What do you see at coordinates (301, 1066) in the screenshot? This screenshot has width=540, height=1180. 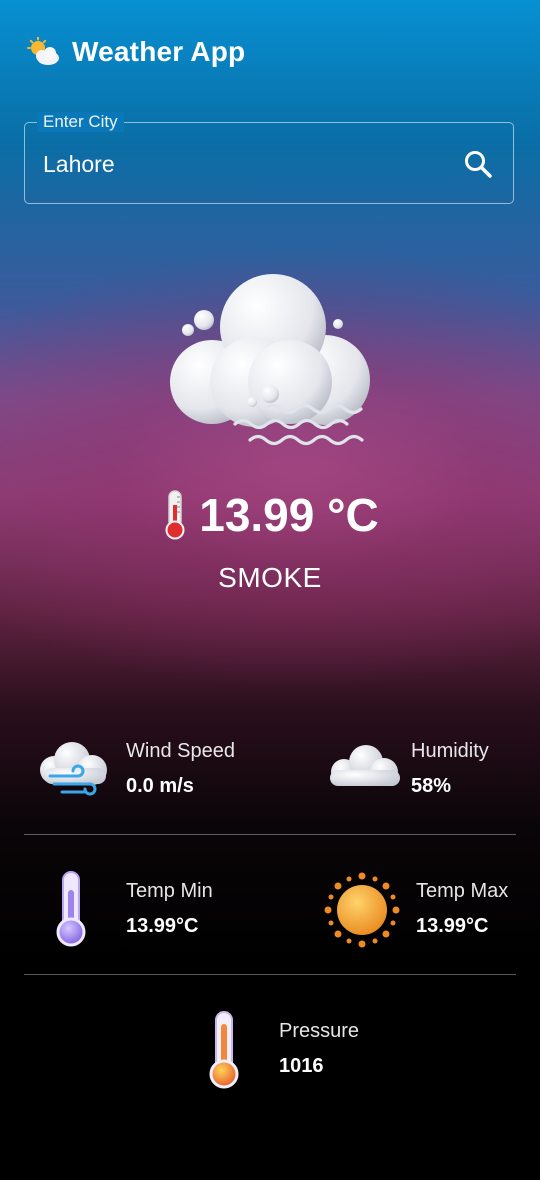 I see `pressure-value: 1016` at bounding box center [301, 1066].